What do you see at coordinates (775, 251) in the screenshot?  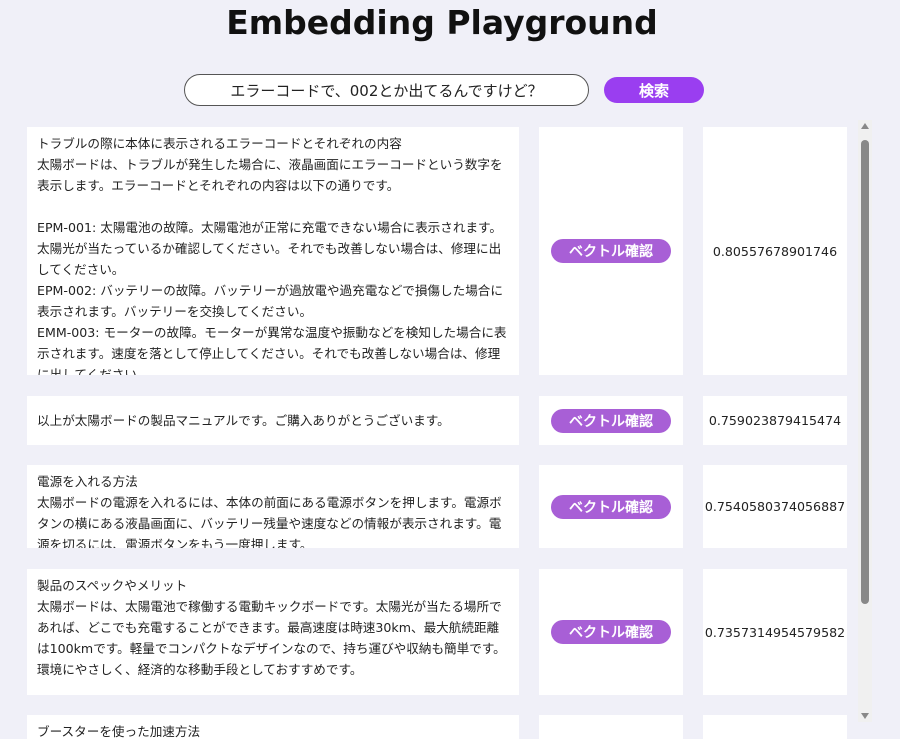 I see `similarity-score: 0.80557678901746` at bounding box center [775, 251].